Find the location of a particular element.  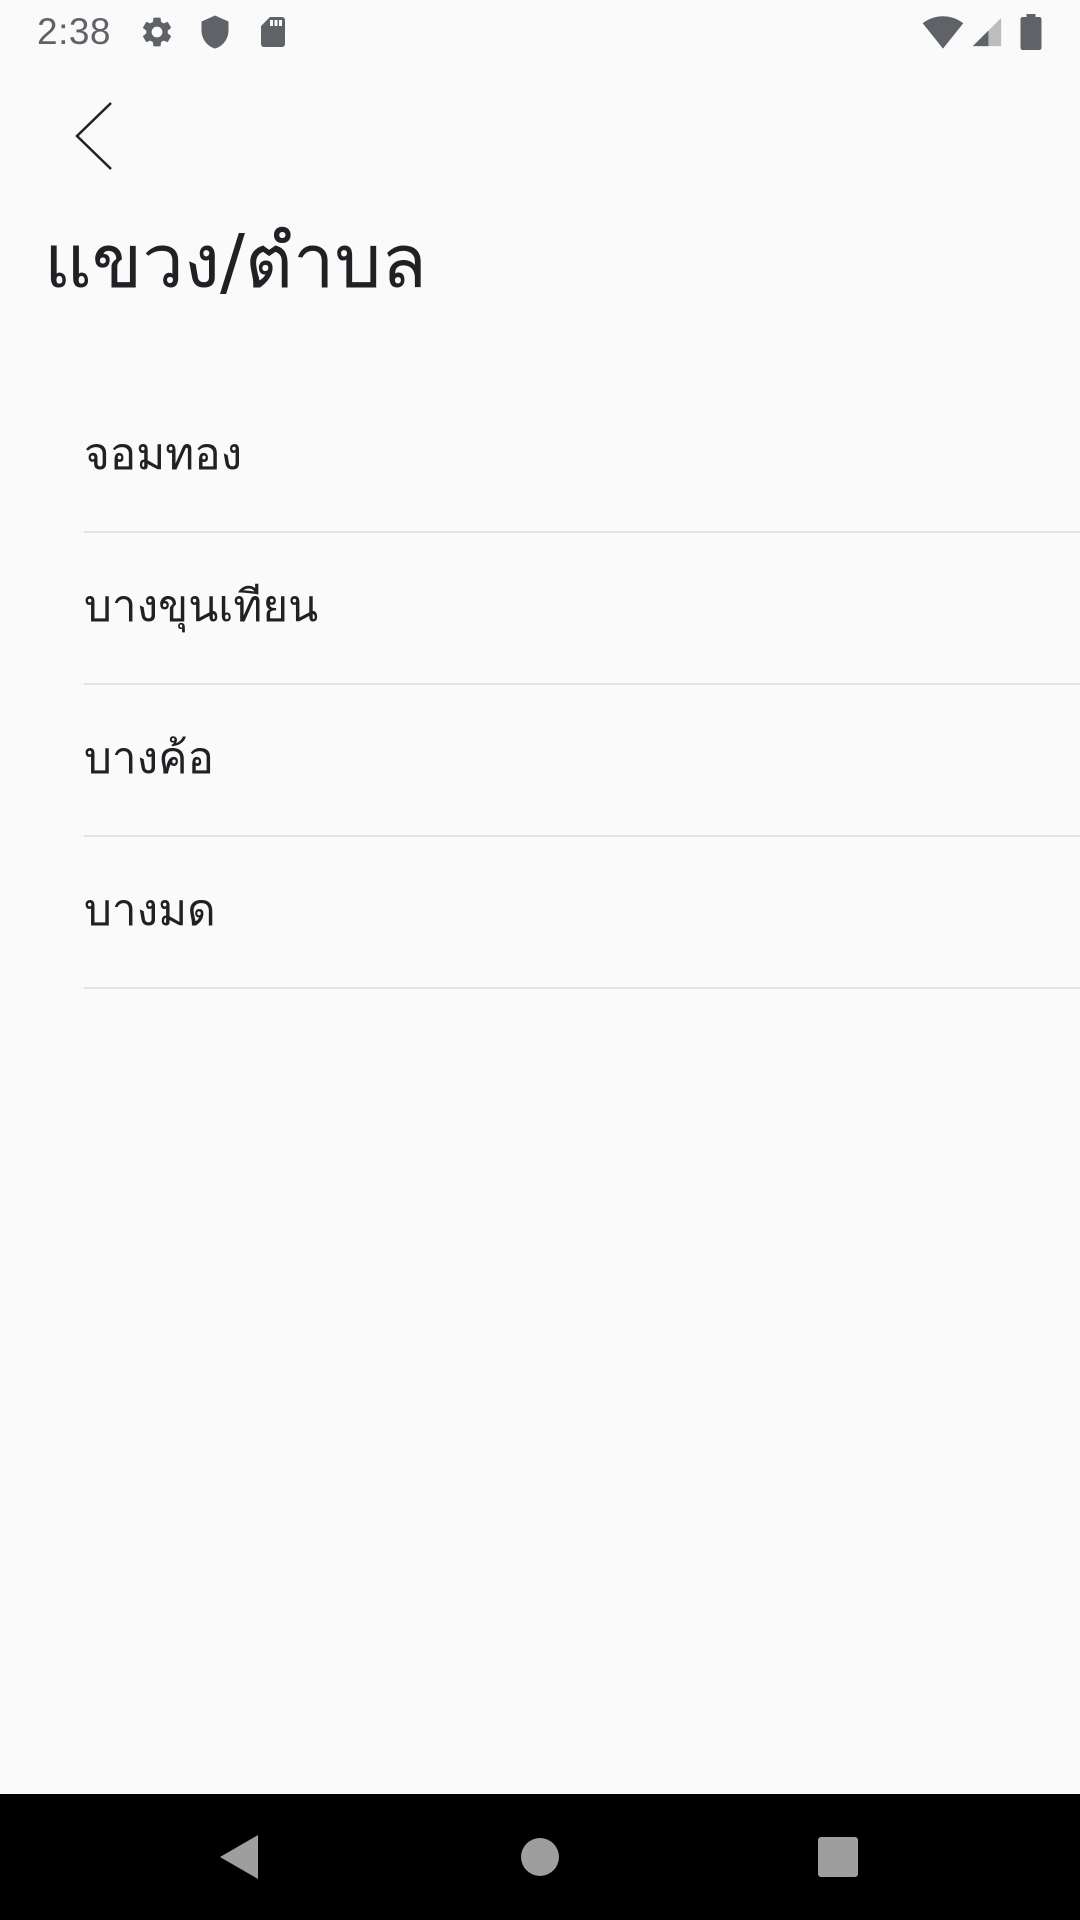

cell-signal-icon is located at coordinates (987, 32).